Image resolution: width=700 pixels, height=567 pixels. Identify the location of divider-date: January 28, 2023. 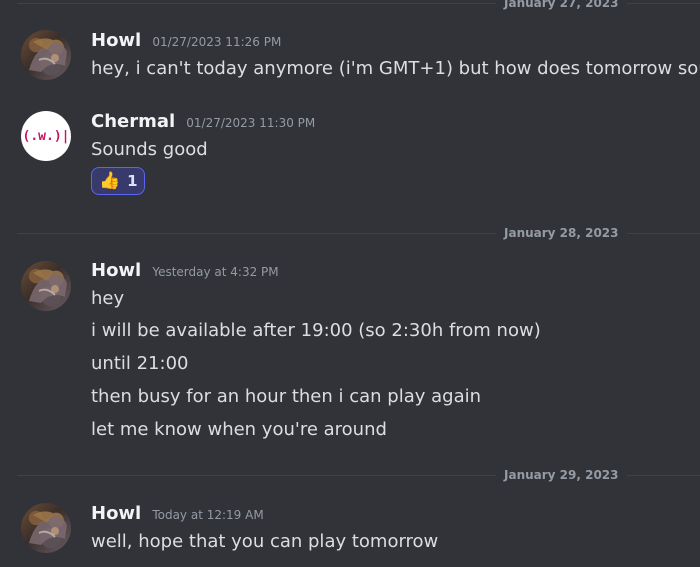
(561, 233).